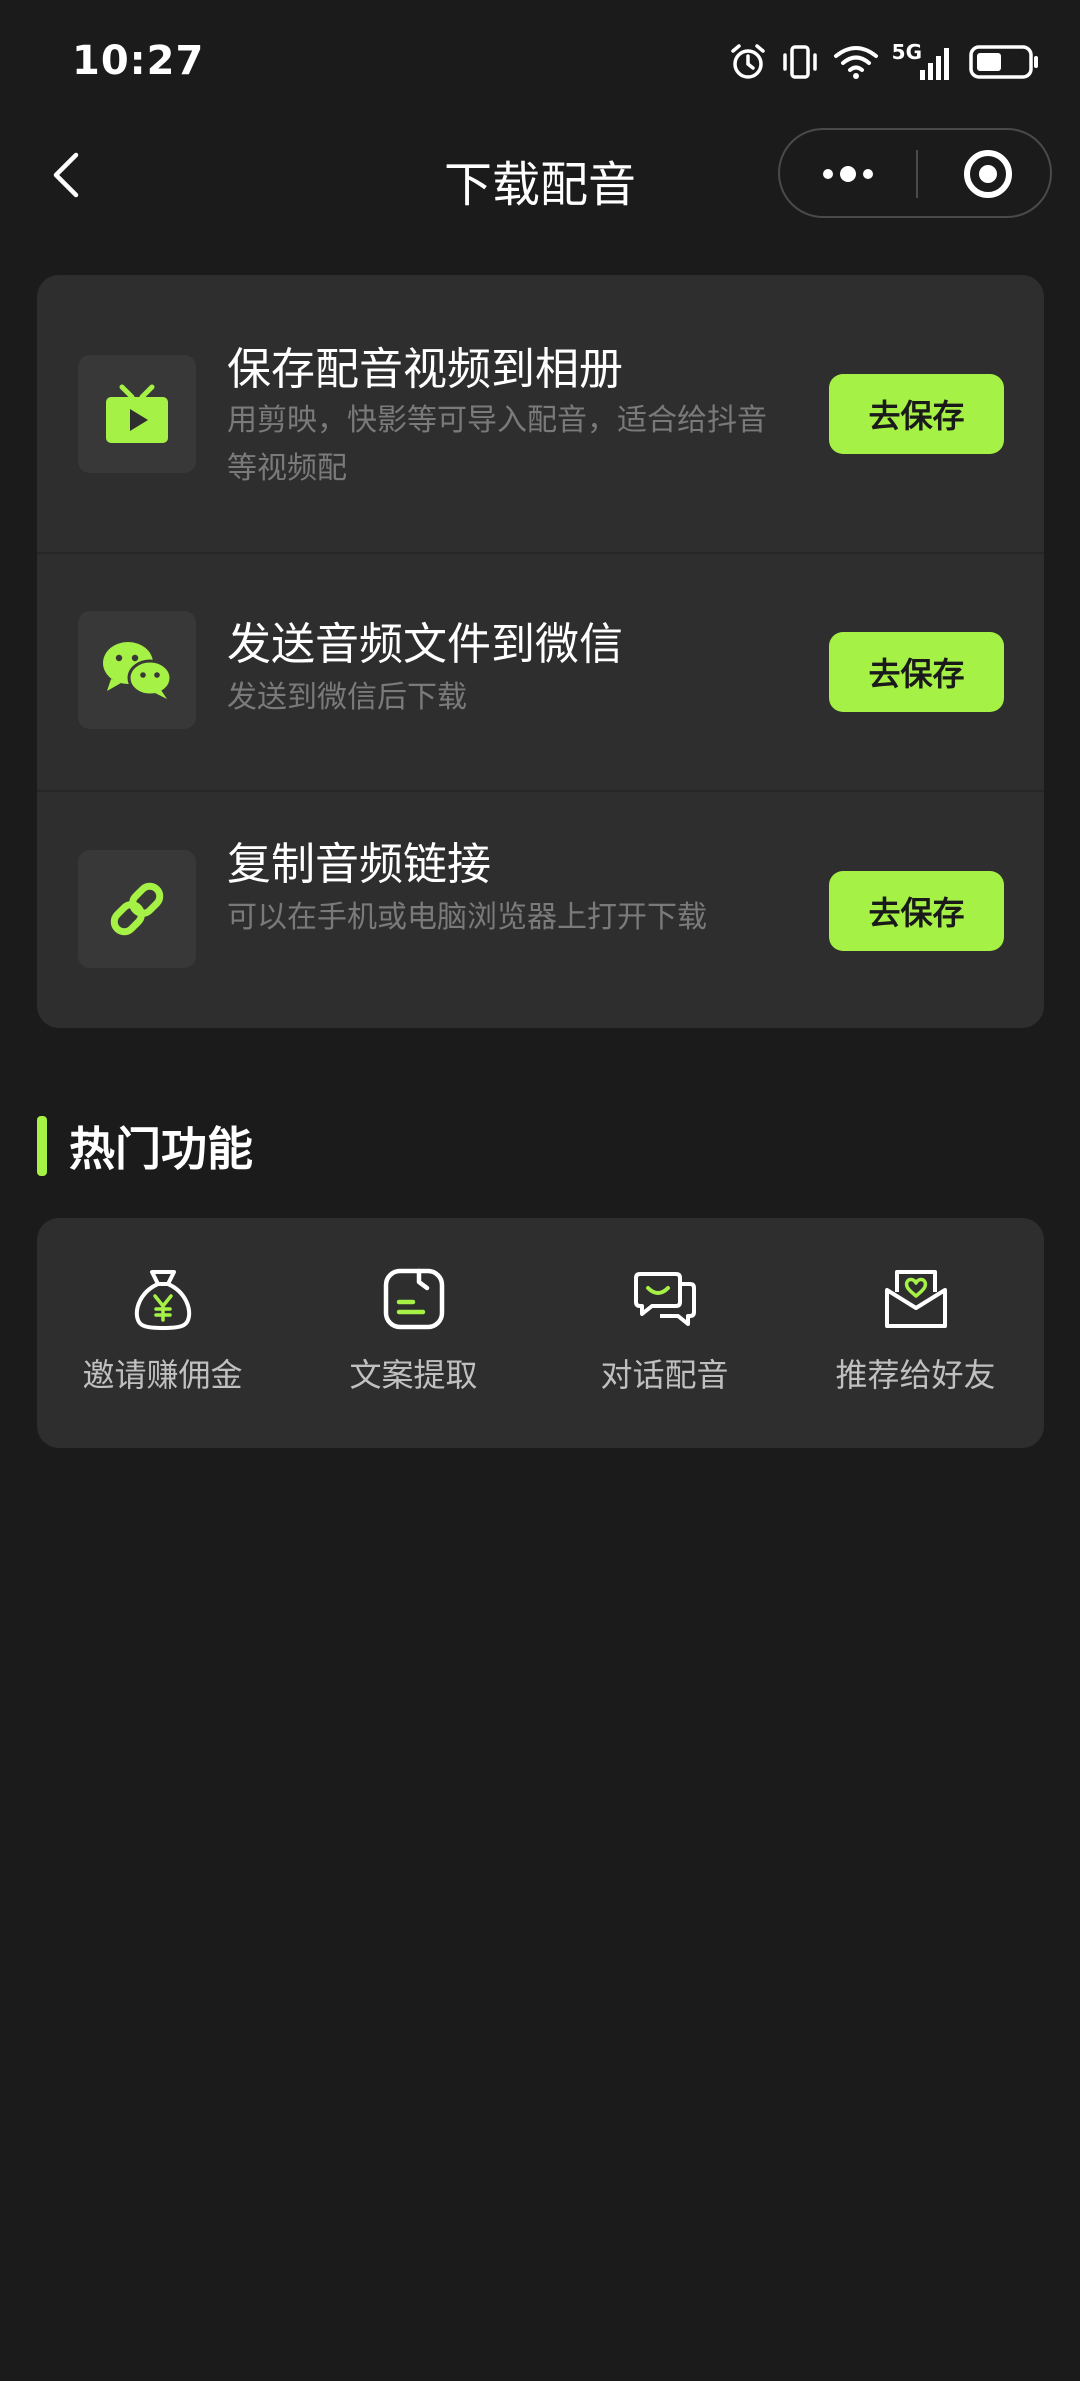 This screenshot has height=2381, width=1080. Describe the element at coordinates (162, 1300) in the screenshot. I see `money-bag-icon` at that location.